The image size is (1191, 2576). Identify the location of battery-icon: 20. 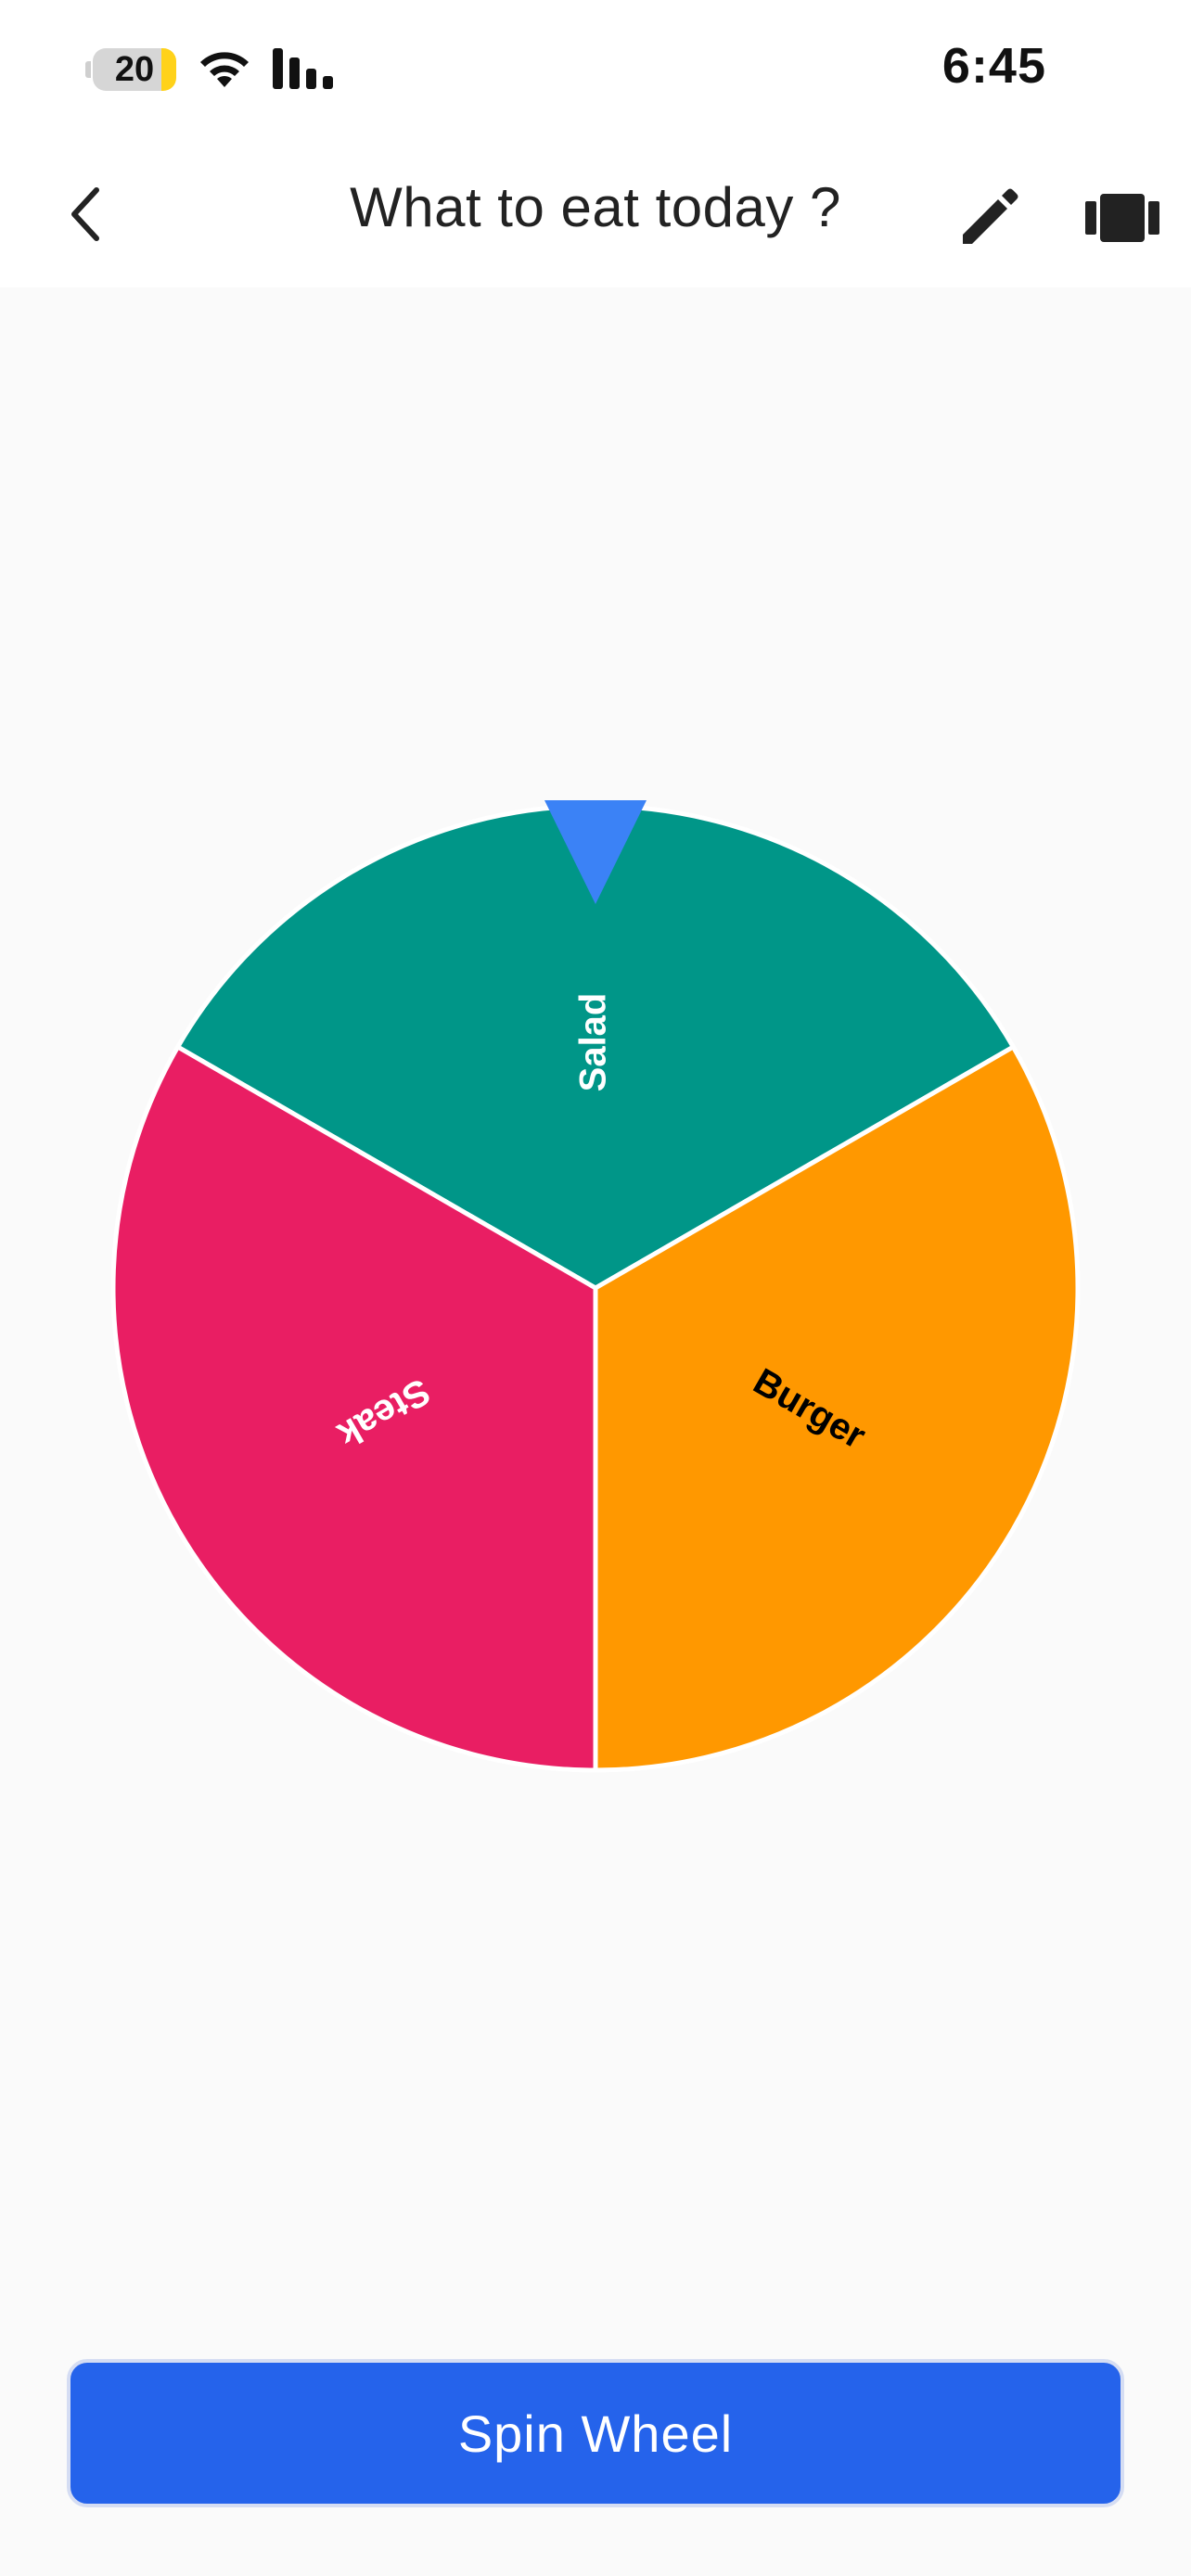
(134, 69).